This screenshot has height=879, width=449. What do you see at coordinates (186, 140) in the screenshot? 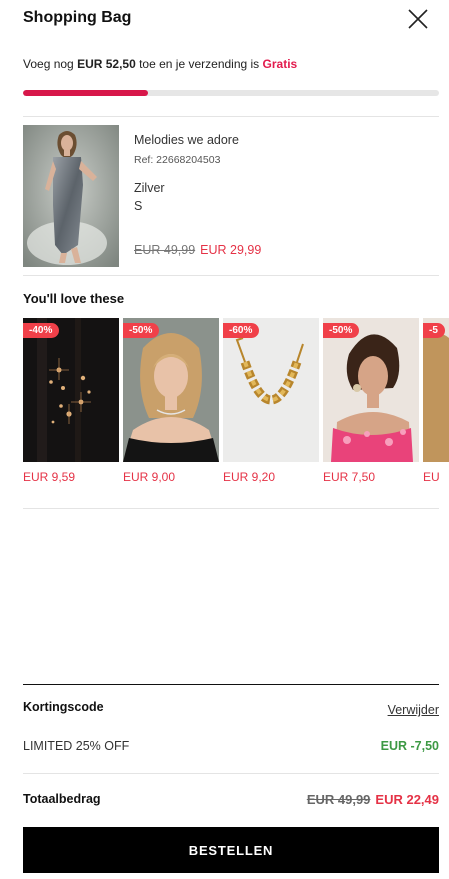
I see `product-name: Melodies we adore` at bounding box center [186, 140].